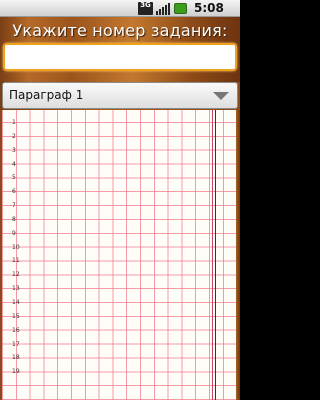 Image resolution: width=320 pixels, height=400 pixels. Describe the element at coordinates (209, 15) in the screenshot. I see `clock: 5:08 pm` at that location.